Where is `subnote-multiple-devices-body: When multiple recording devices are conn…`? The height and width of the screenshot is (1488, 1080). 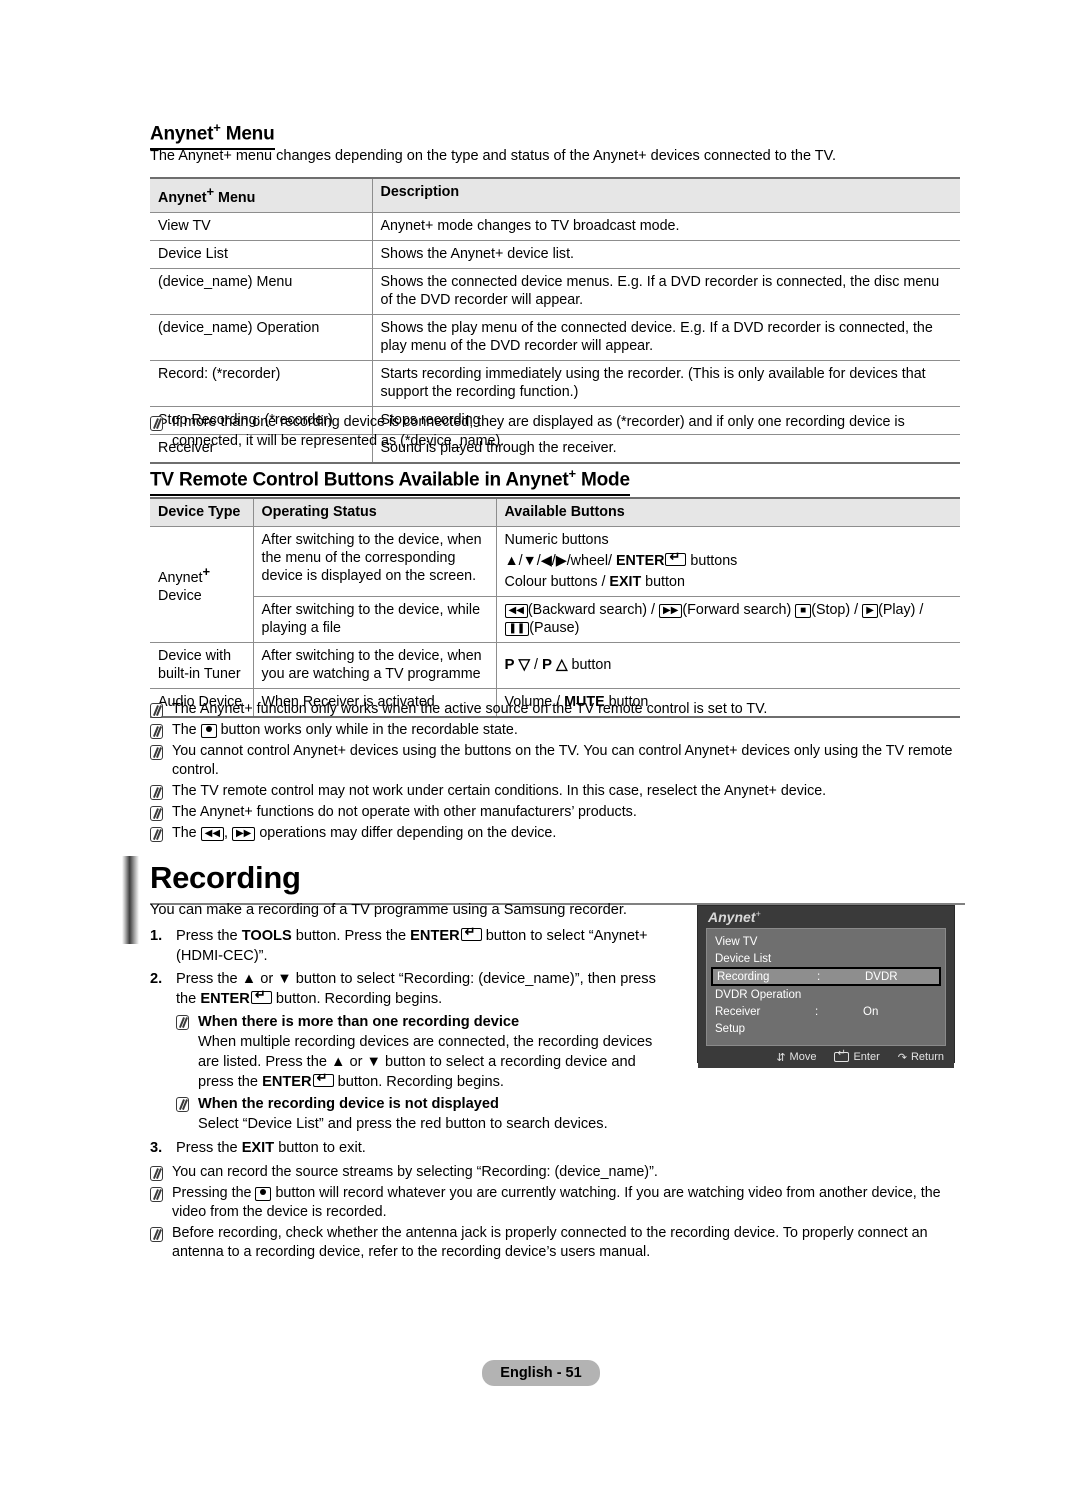 subnote-multiple-devices-body: When multiple recording devices are conn… is located at coordinates (434, 1062).